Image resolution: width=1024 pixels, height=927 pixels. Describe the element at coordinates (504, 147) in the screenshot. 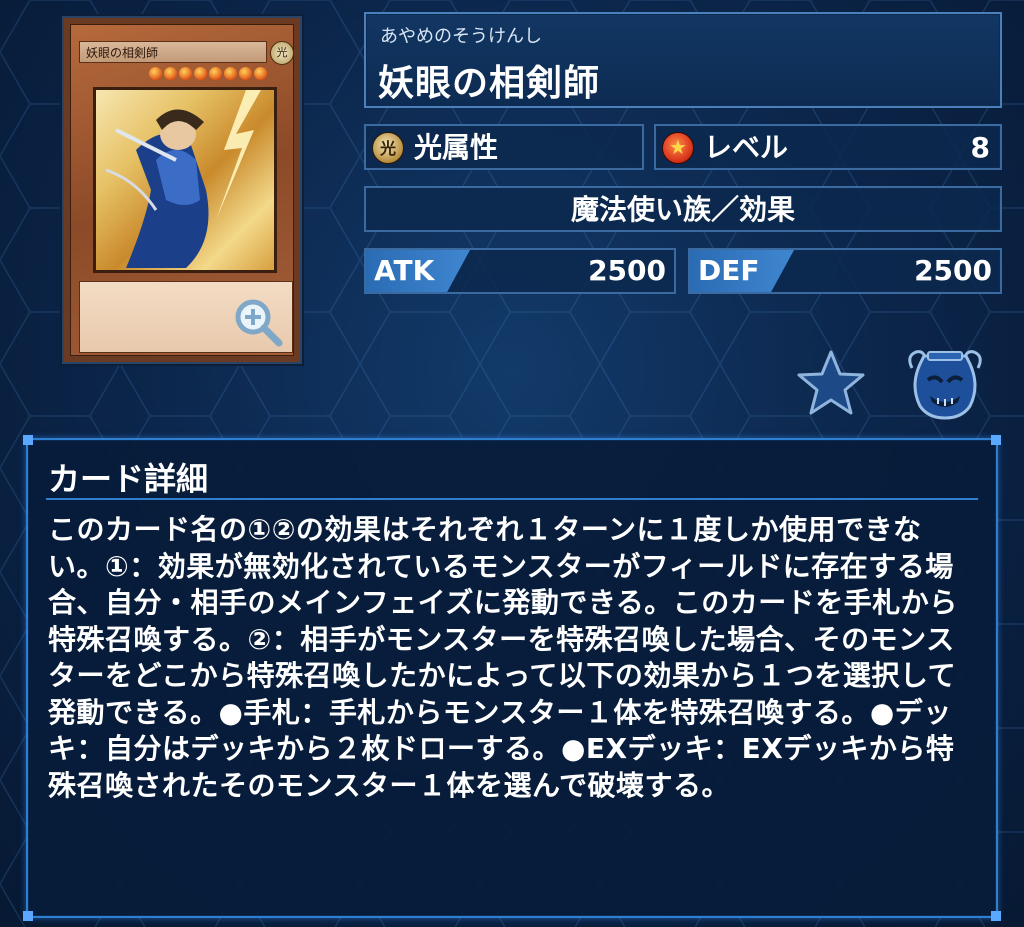

I see `attribute-panel: 光 光属性` at that location.